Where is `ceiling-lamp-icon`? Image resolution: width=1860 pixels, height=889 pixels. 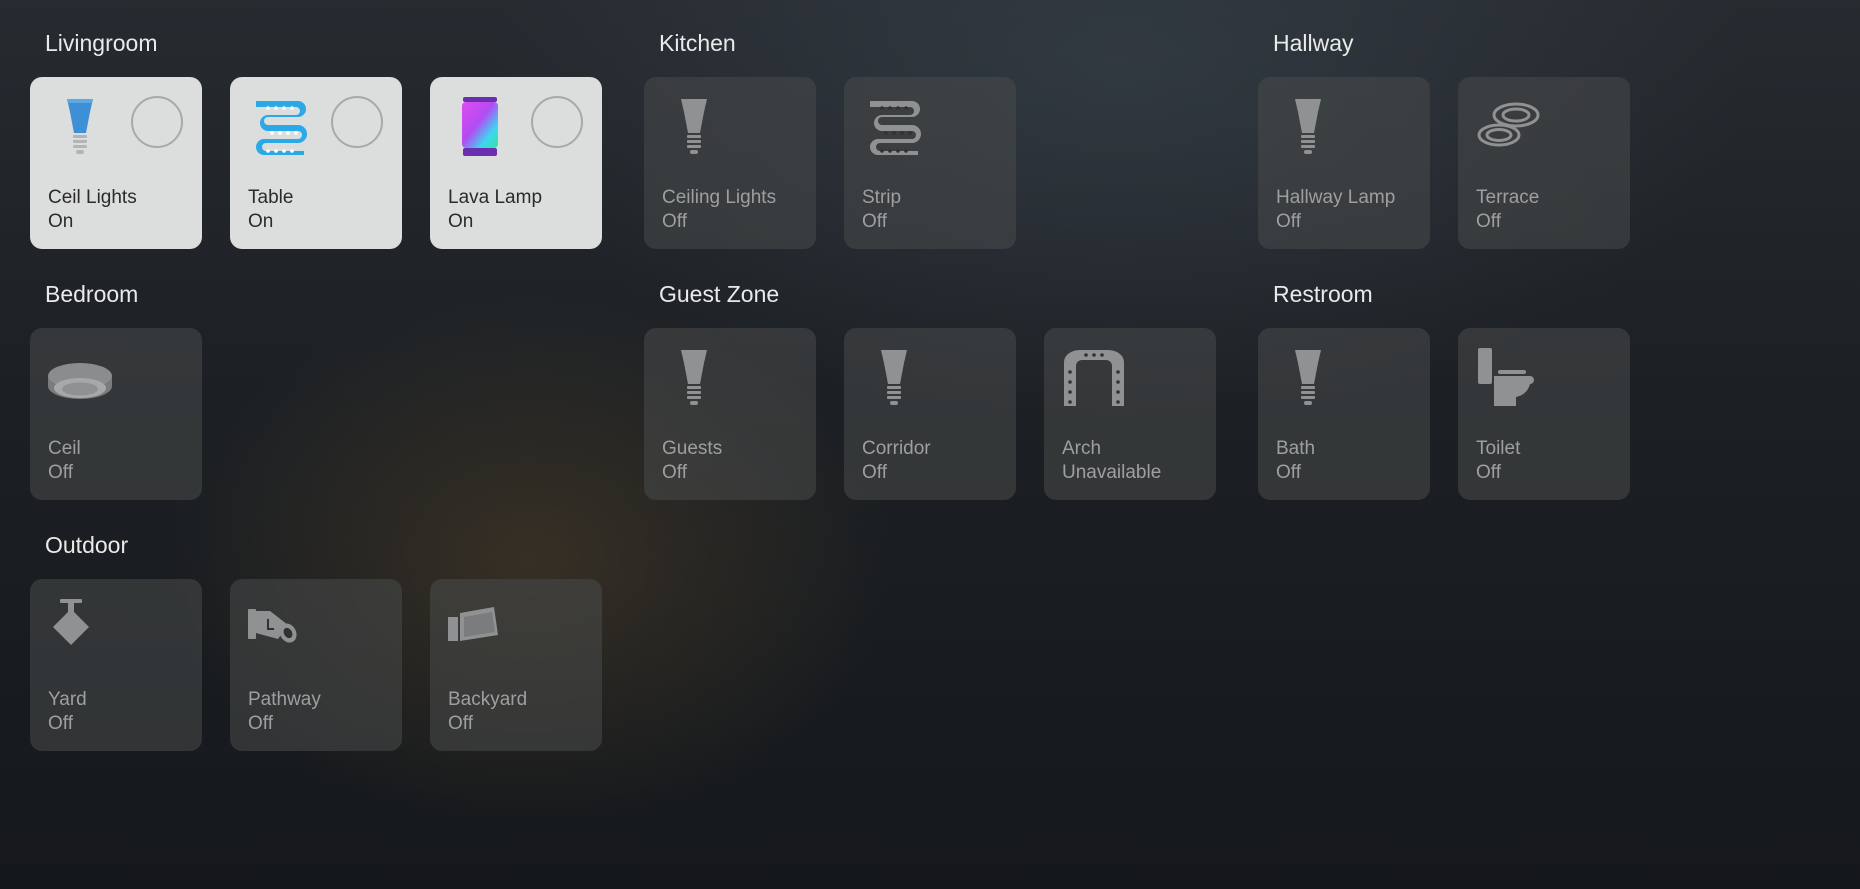
ceiling-lamp-icon is located at coordinates (80, 378).